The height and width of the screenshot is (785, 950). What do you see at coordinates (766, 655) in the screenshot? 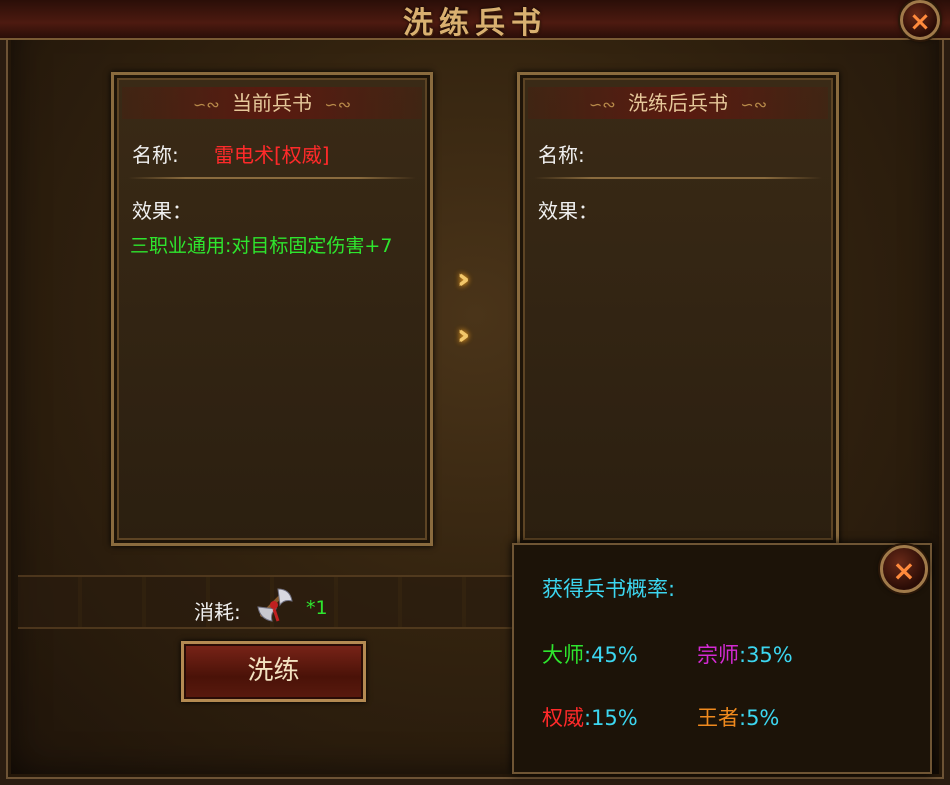
I see `rank-probability: :35%` at bounding box center [766, 655].